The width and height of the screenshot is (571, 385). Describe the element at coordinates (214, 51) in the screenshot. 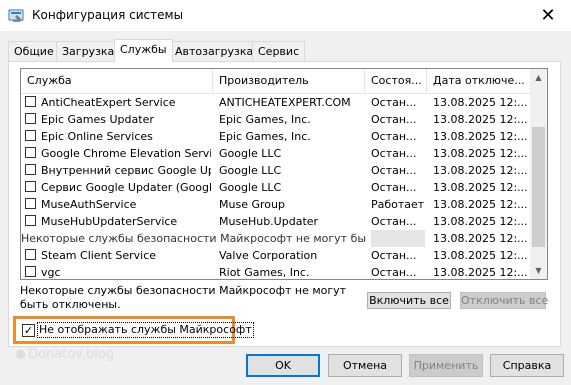

I see `tab-startup: Автозагрузка` at that location.